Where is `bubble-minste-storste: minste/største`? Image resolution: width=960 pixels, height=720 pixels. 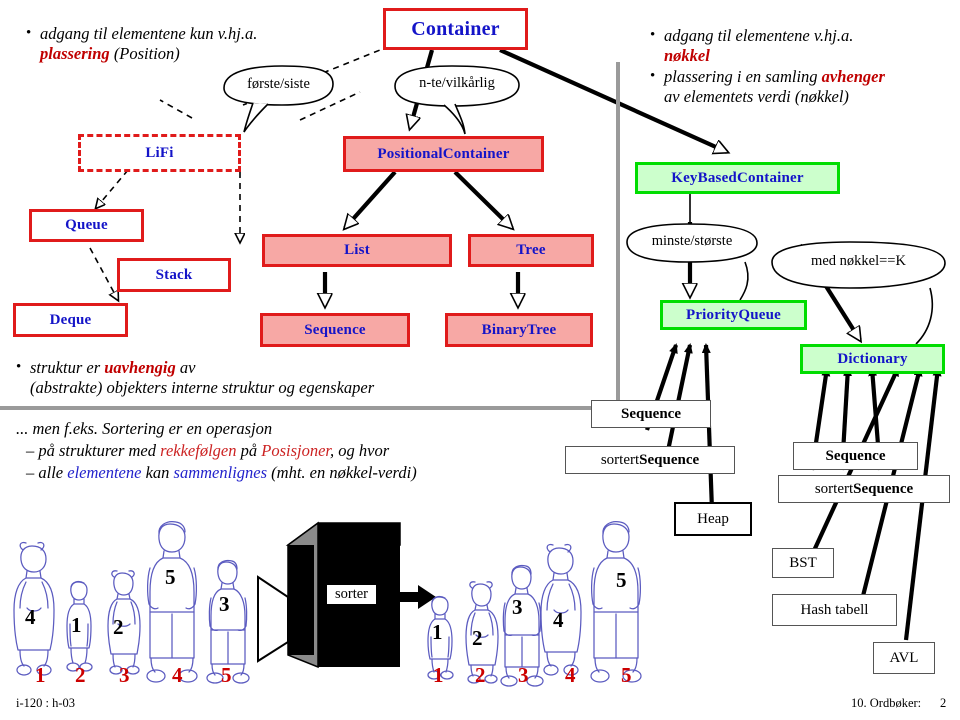
bubble-minste-storste: minste/største is located at coordinates (692, 241).